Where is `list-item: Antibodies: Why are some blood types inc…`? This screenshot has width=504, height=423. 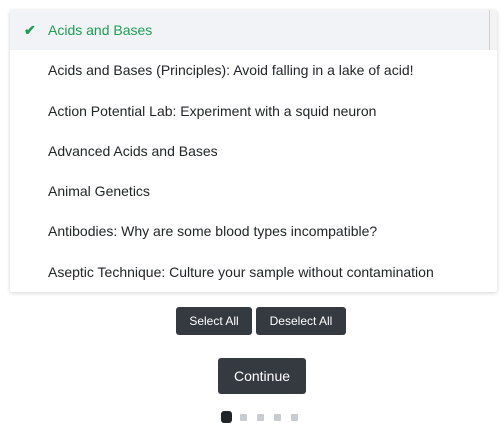
list-item: Antibodies: Why are some blood types inc… is located at coordinates (253, 231).